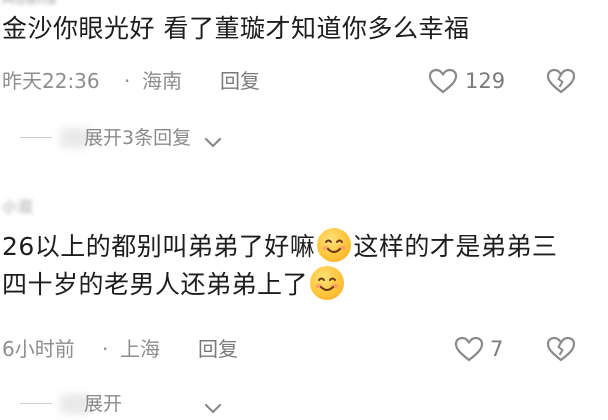 The image size is (608, 420). I want to click on expand-replies: 展开3条回复, so click(130, 138).